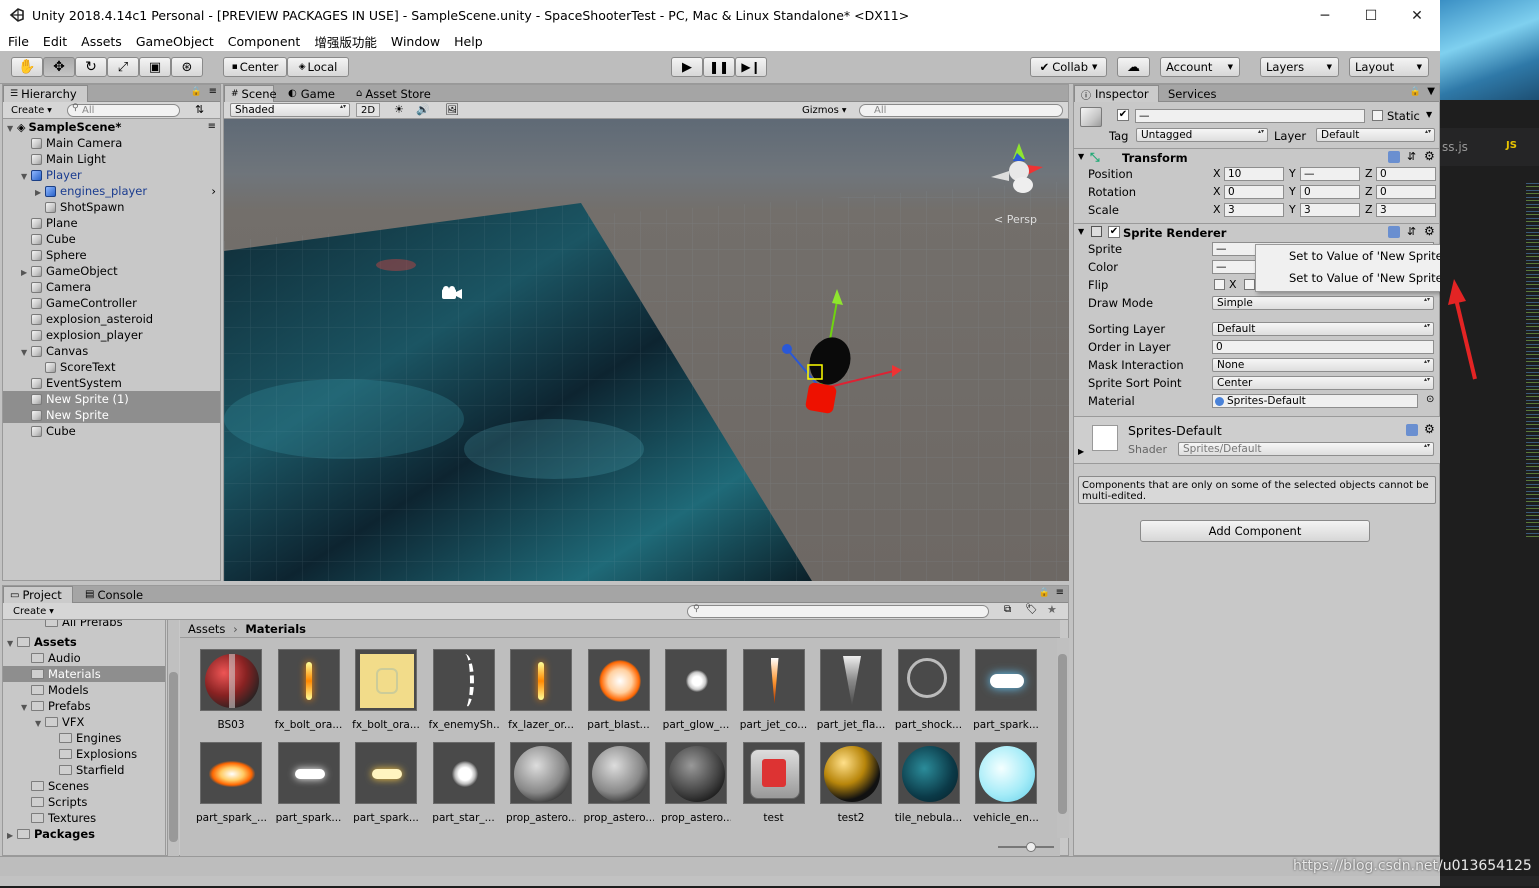  What do you see at coordinates (1511, 145) in the screenshot?
I see `editor-tab-js-icon: JS` at bounding box center [1511, 145].